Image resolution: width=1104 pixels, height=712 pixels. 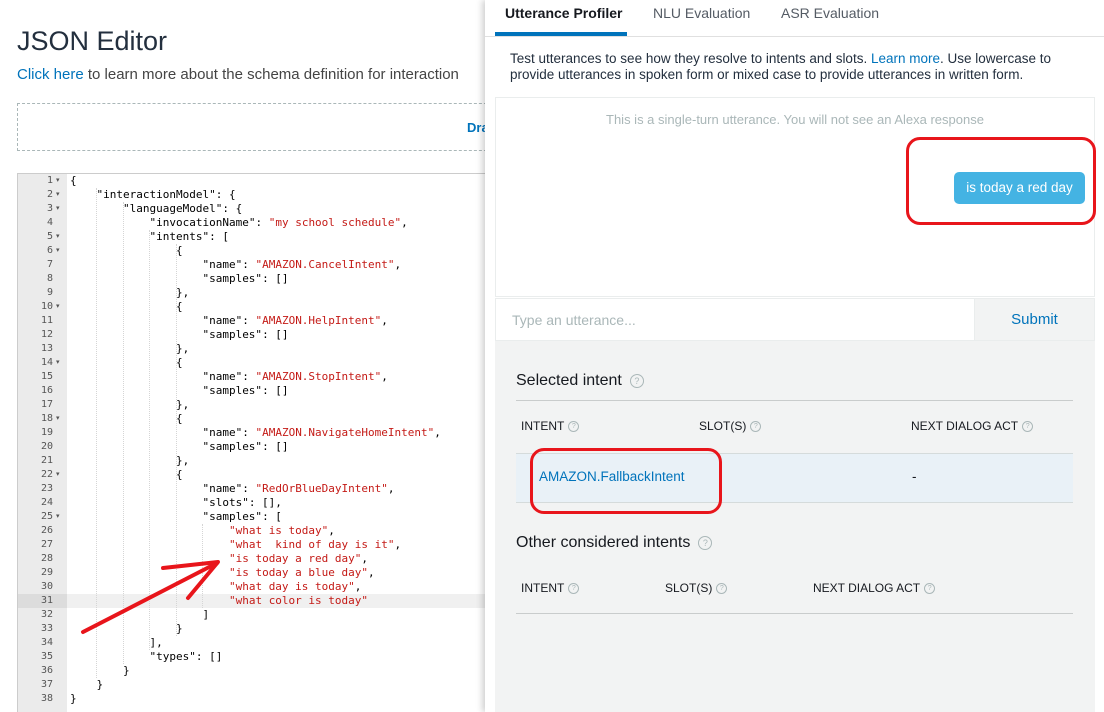 What do you see at coordinates (49, 180) in the screenshot?
I see `line-number: 1` at bounding box center [49, 180].